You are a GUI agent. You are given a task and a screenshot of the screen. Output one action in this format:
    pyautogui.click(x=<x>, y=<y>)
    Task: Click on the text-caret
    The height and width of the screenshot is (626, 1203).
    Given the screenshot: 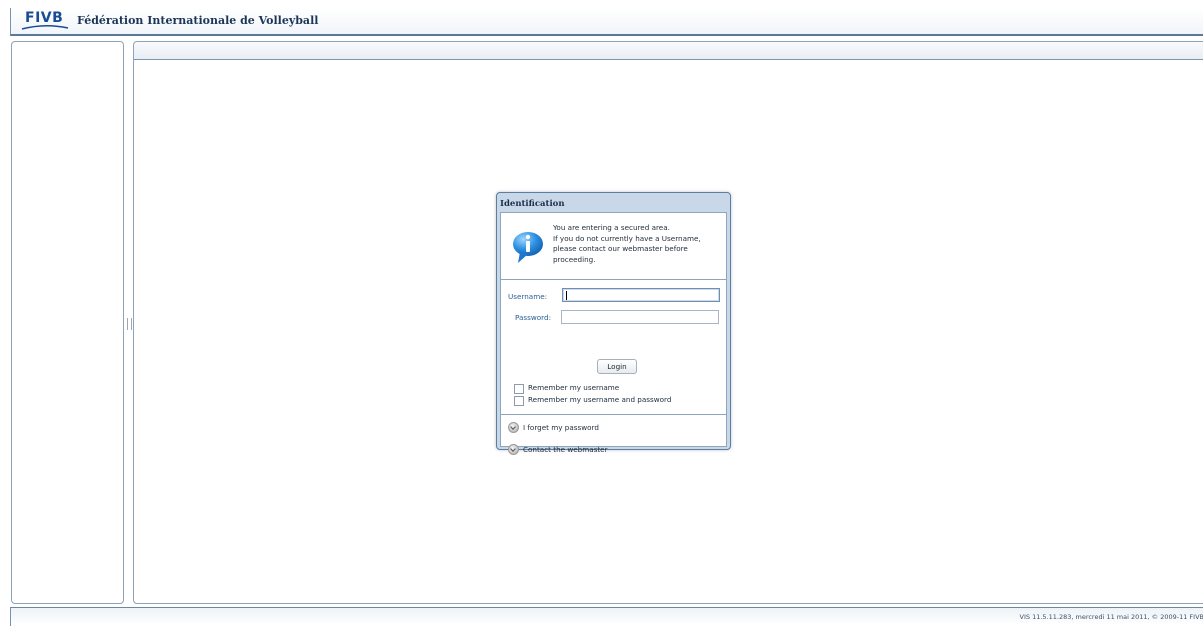 What is the action you would take?
    pyautogui.click(x=566, y=295)
    